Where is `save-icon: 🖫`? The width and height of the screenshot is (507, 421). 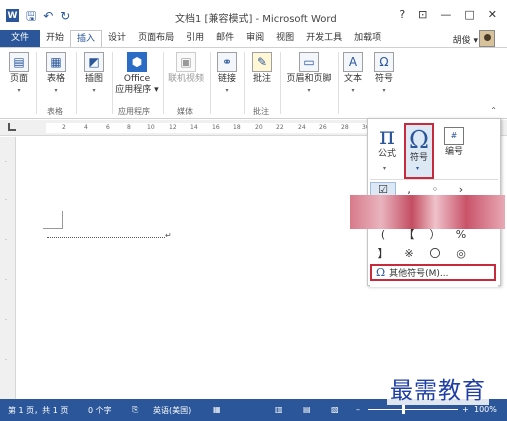 save-icon: 🖫 is located at coordinates (31, 16).